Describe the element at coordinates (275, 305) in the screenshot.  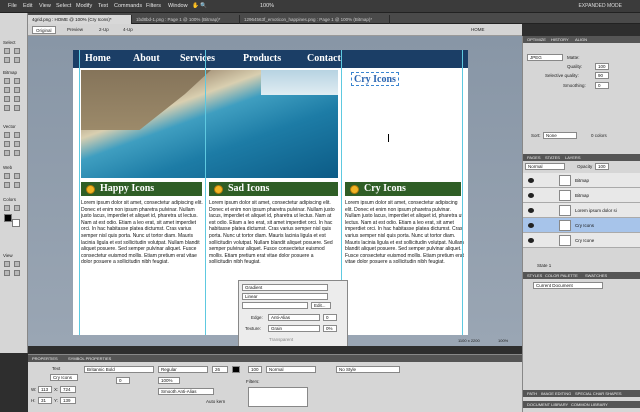
I see `gradient-preview` at that location.